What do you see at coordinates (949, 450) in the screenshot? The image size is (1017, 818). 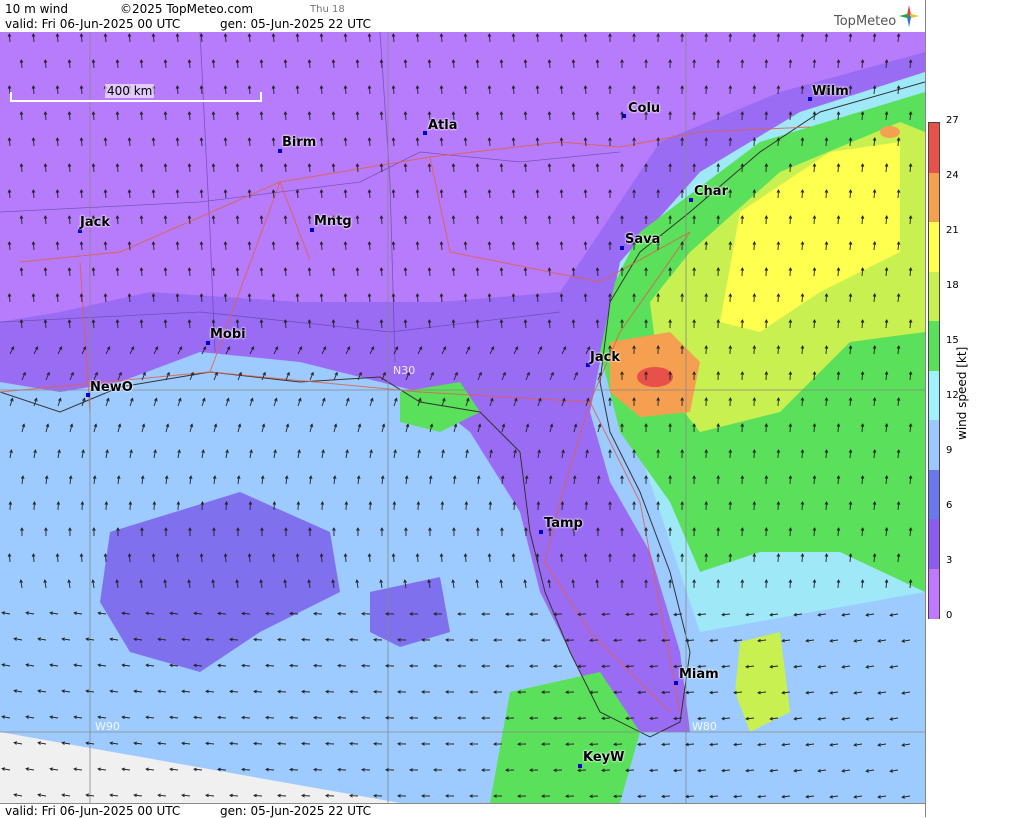 I see `colorbar-tick-label: 9` at bounding box center [949, 450].